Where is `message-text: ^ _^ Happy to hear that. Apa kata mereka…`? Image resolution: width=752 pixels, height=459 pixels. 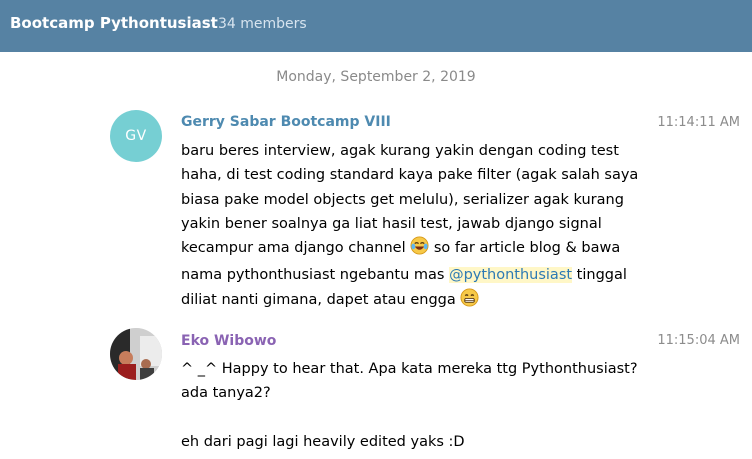 message-text: ^ _^ Happy to hear that. Apa kata mereka… is located at coordinates (416, 405).